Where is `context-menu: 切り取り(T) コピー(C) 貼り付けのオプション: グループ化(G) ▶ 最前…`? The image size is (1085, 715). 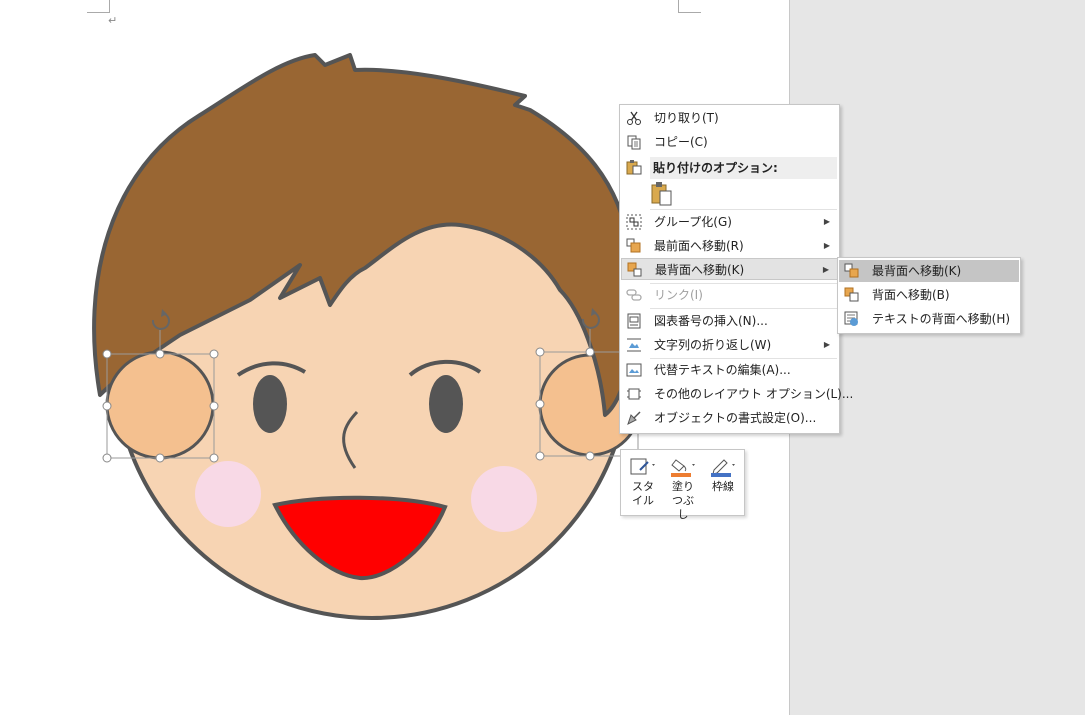
context-menu: 切り取り(T) コピー(C) 貼り付けのオプション: グループ化(G) ▶ 最前… is located at coordinates (736, 269).